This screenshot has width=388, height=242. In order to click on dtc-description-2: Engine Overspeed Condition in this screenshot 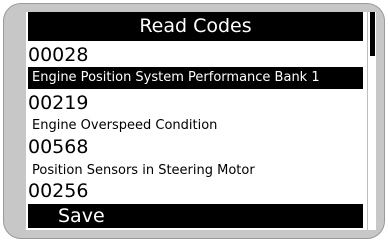, I will do `click(195, 126)`.